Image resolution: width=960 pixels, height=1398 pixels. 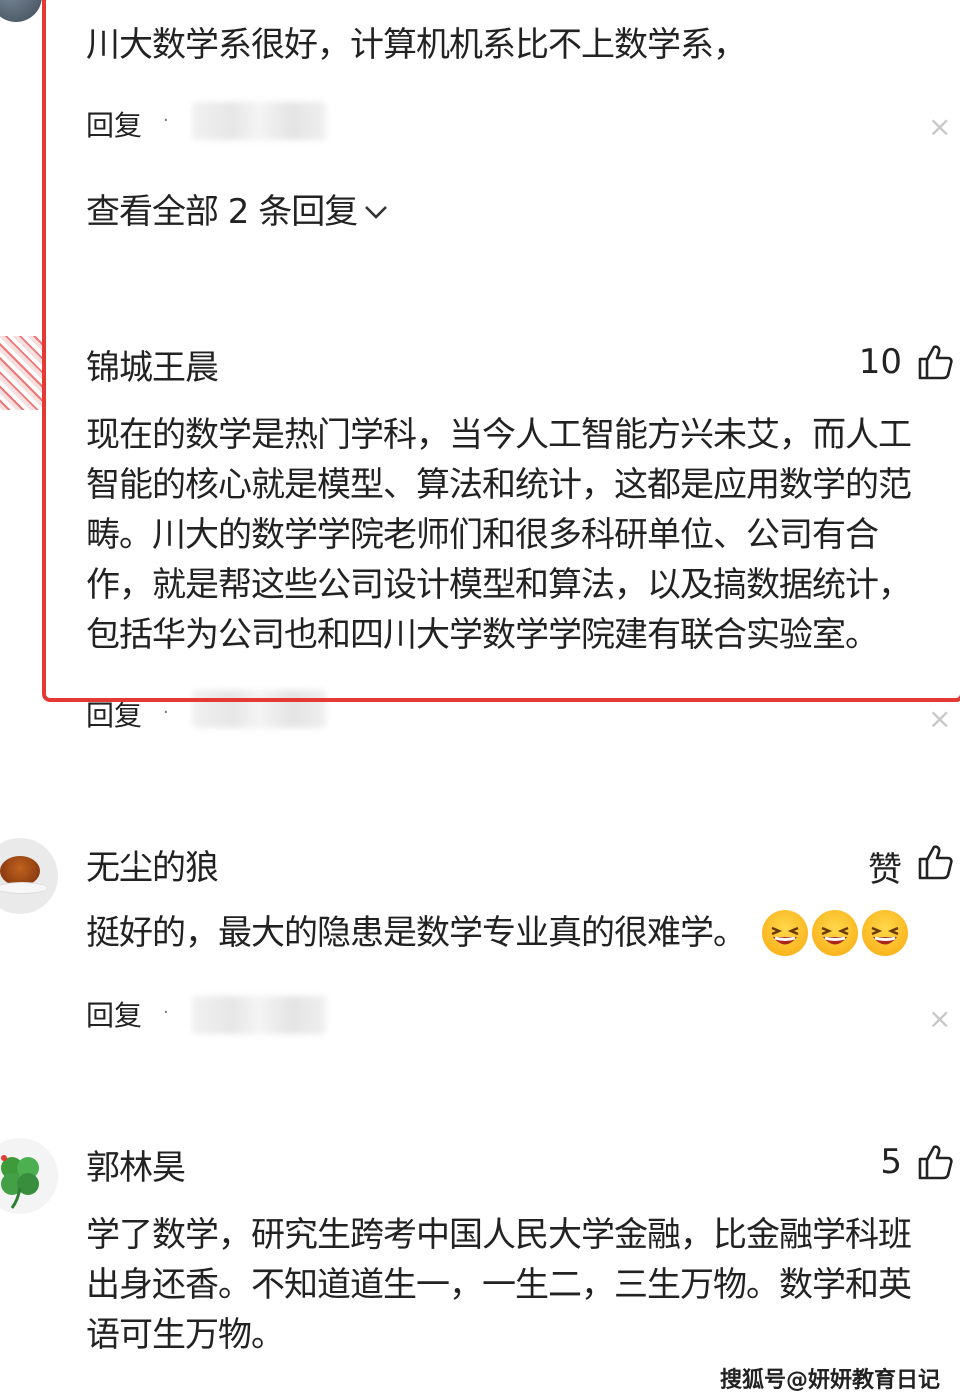 I want to click on like-label: 赞, so click(x=885, y=870).